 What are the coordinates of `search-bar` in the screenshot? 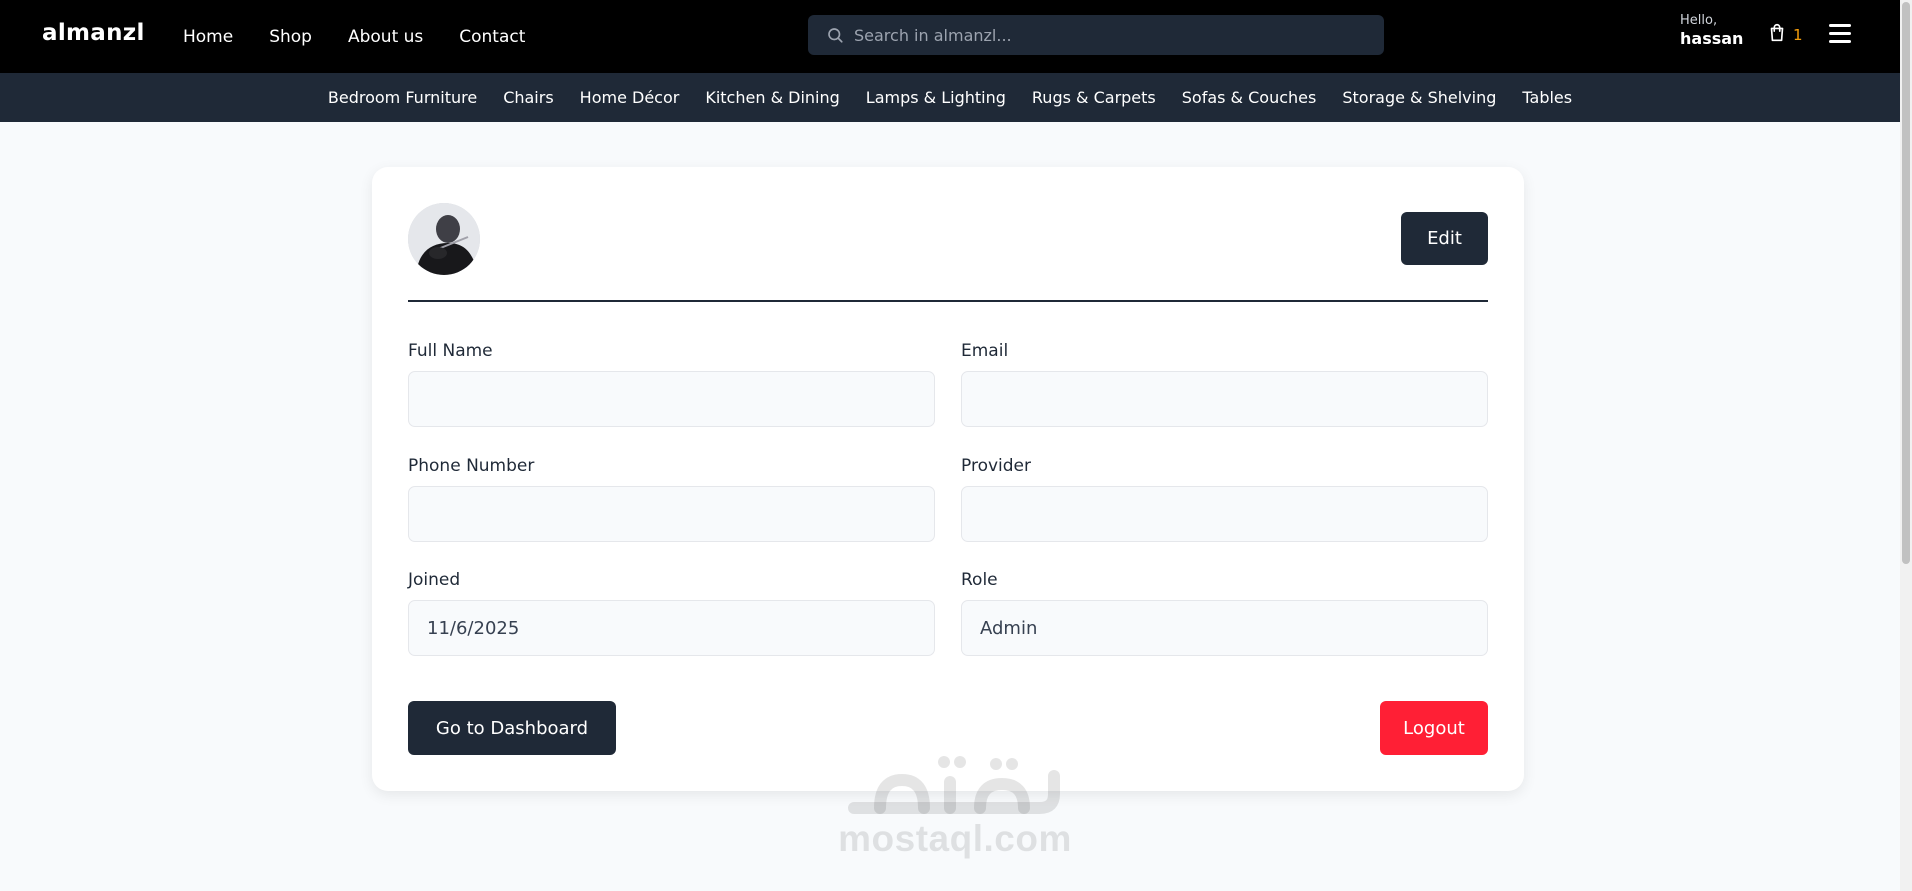 It's located at (1096, 35).